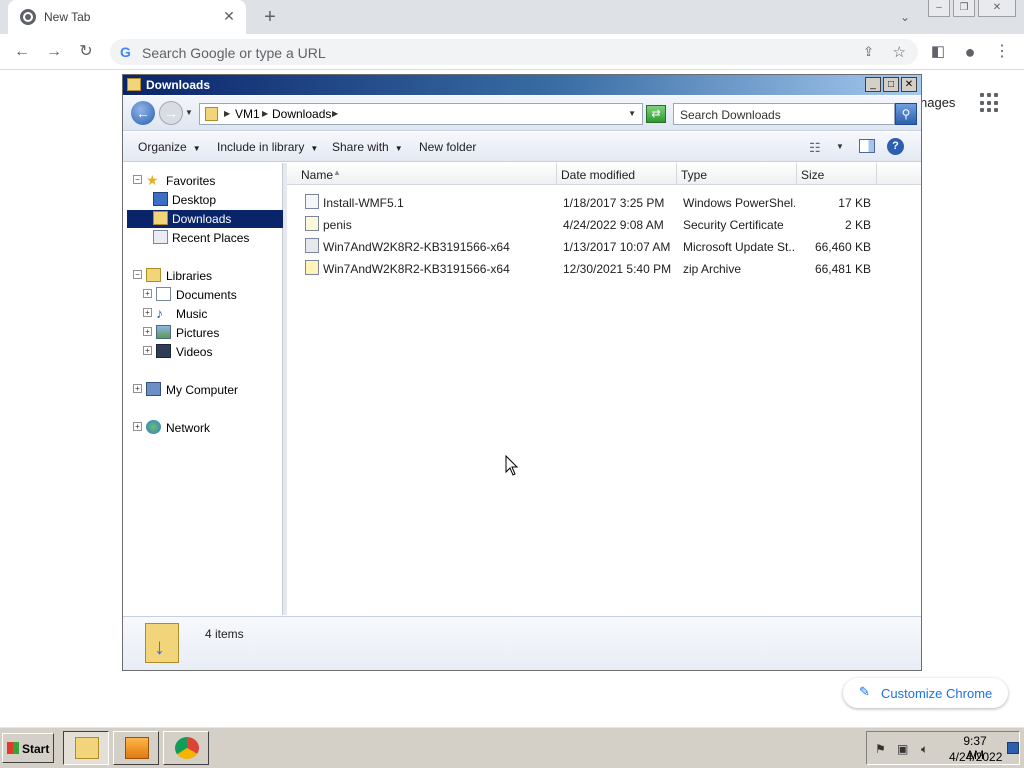 Image resolution: width=1024 pixels, height=768 pixels. What do you see at coordinates (198, 333) in the screenshot?
I see `nav-pictures-label: Pictures` at bounding box center [198, 333].